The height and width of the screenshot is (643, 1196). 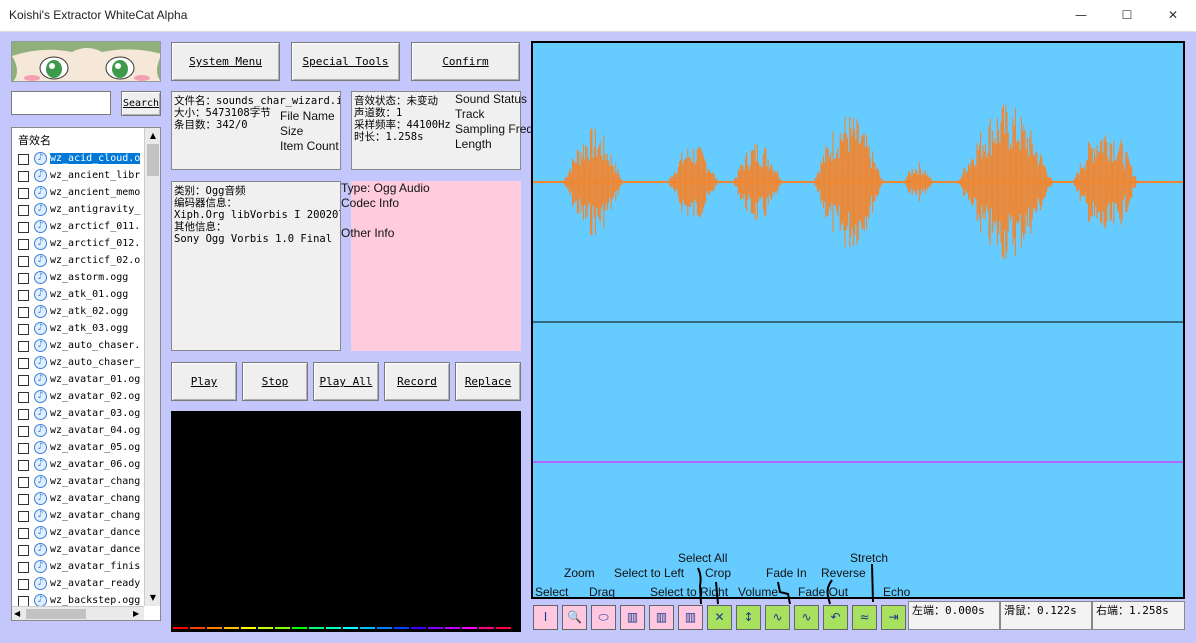 What do you see at coordinates (777, 617) in the screenshot?
I see `fade-in-icon: ∿` at bounding box center [777, 617].